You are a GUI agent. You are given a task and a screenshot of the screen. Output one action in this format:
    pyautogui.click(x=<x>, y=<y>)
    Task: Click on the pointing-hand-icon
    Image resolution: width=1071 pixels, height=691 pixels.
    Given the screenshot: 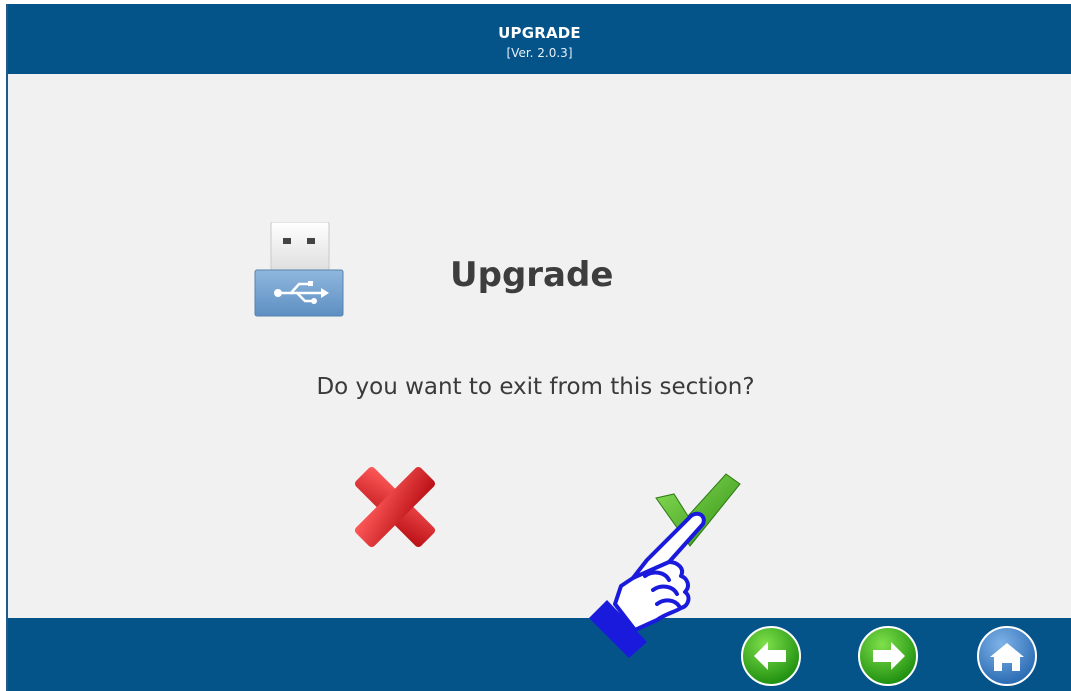 What is the action you would take?
    pyautogui.click(x=650, y=580)
    